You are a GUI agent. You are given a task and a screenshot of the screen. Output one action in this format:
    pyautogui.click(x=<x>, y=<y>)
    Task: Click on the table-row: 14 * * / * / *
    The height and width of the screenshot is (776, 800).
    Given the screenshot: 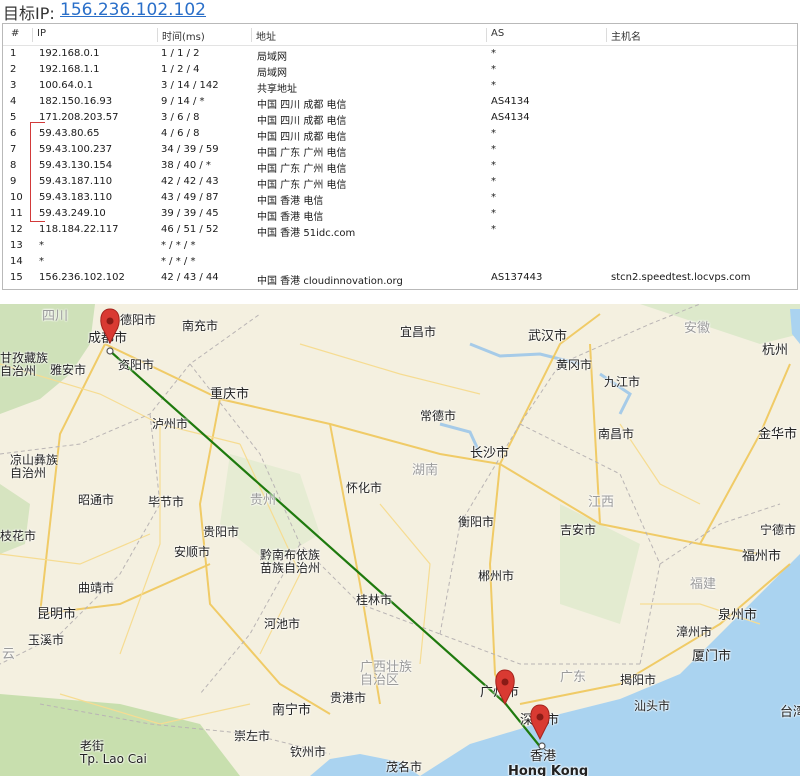 What is the action you would take?
    pyautogui.click(x=400, y=262)
    